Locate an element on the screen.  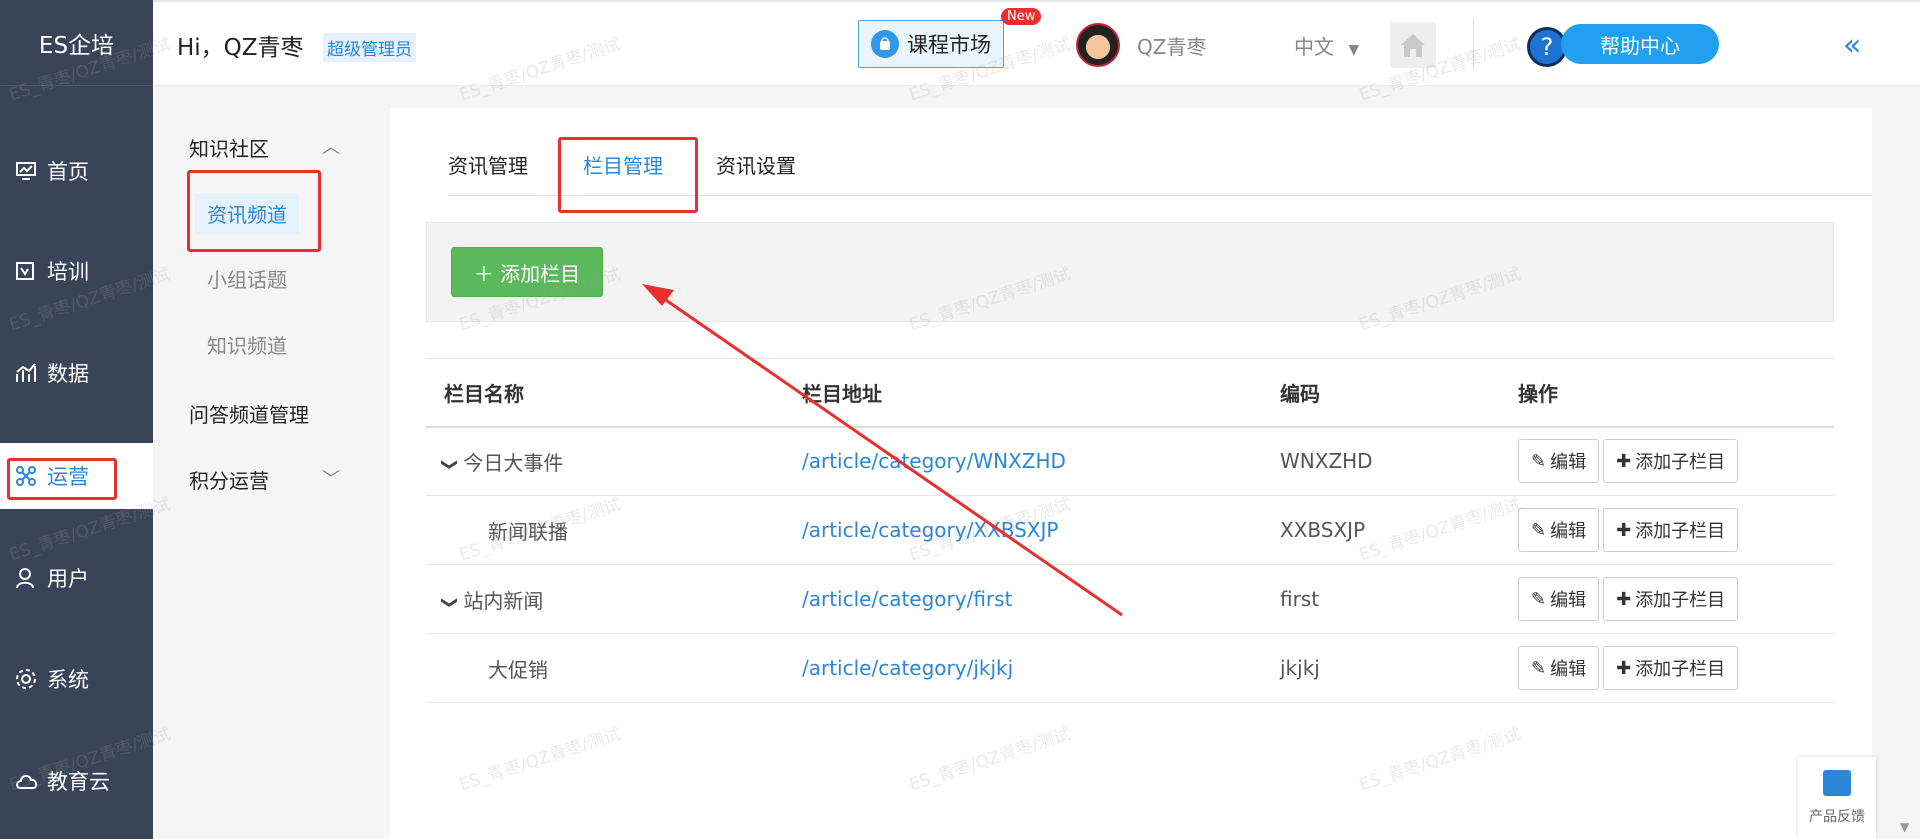
submenu-item-group-topics: 小组话题 is located at coordinates (247, 278).